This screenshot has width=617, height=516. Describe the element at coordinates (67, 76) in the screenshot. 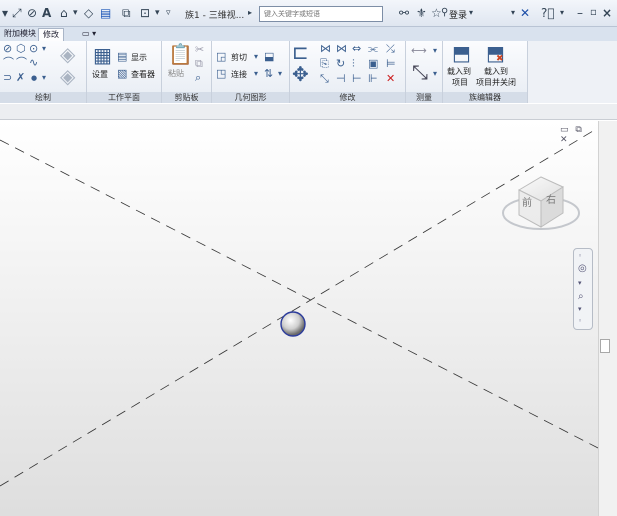

I see `reference-plane-icon: ◈` at that location.